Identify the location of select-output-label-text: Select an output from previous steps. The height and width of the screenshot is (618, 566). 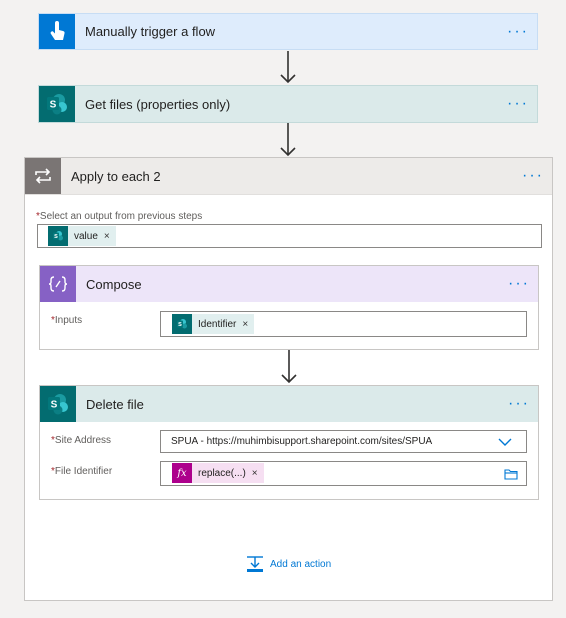
(121, 216).